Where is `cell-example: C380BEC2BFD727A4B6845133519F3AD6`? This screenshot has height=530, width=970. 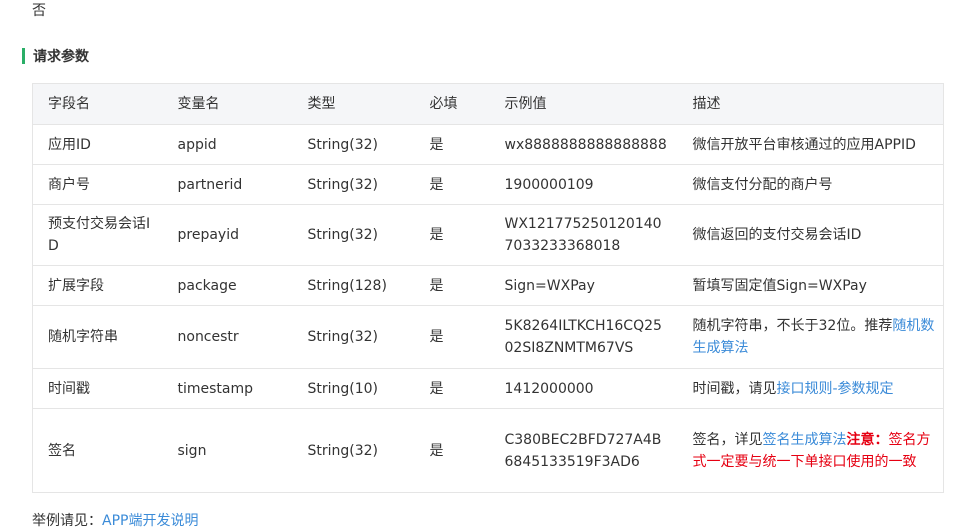 cell-example: C380BEC2BFD727A4B6845133519F3AD6 is located at coordinates (583, 450).